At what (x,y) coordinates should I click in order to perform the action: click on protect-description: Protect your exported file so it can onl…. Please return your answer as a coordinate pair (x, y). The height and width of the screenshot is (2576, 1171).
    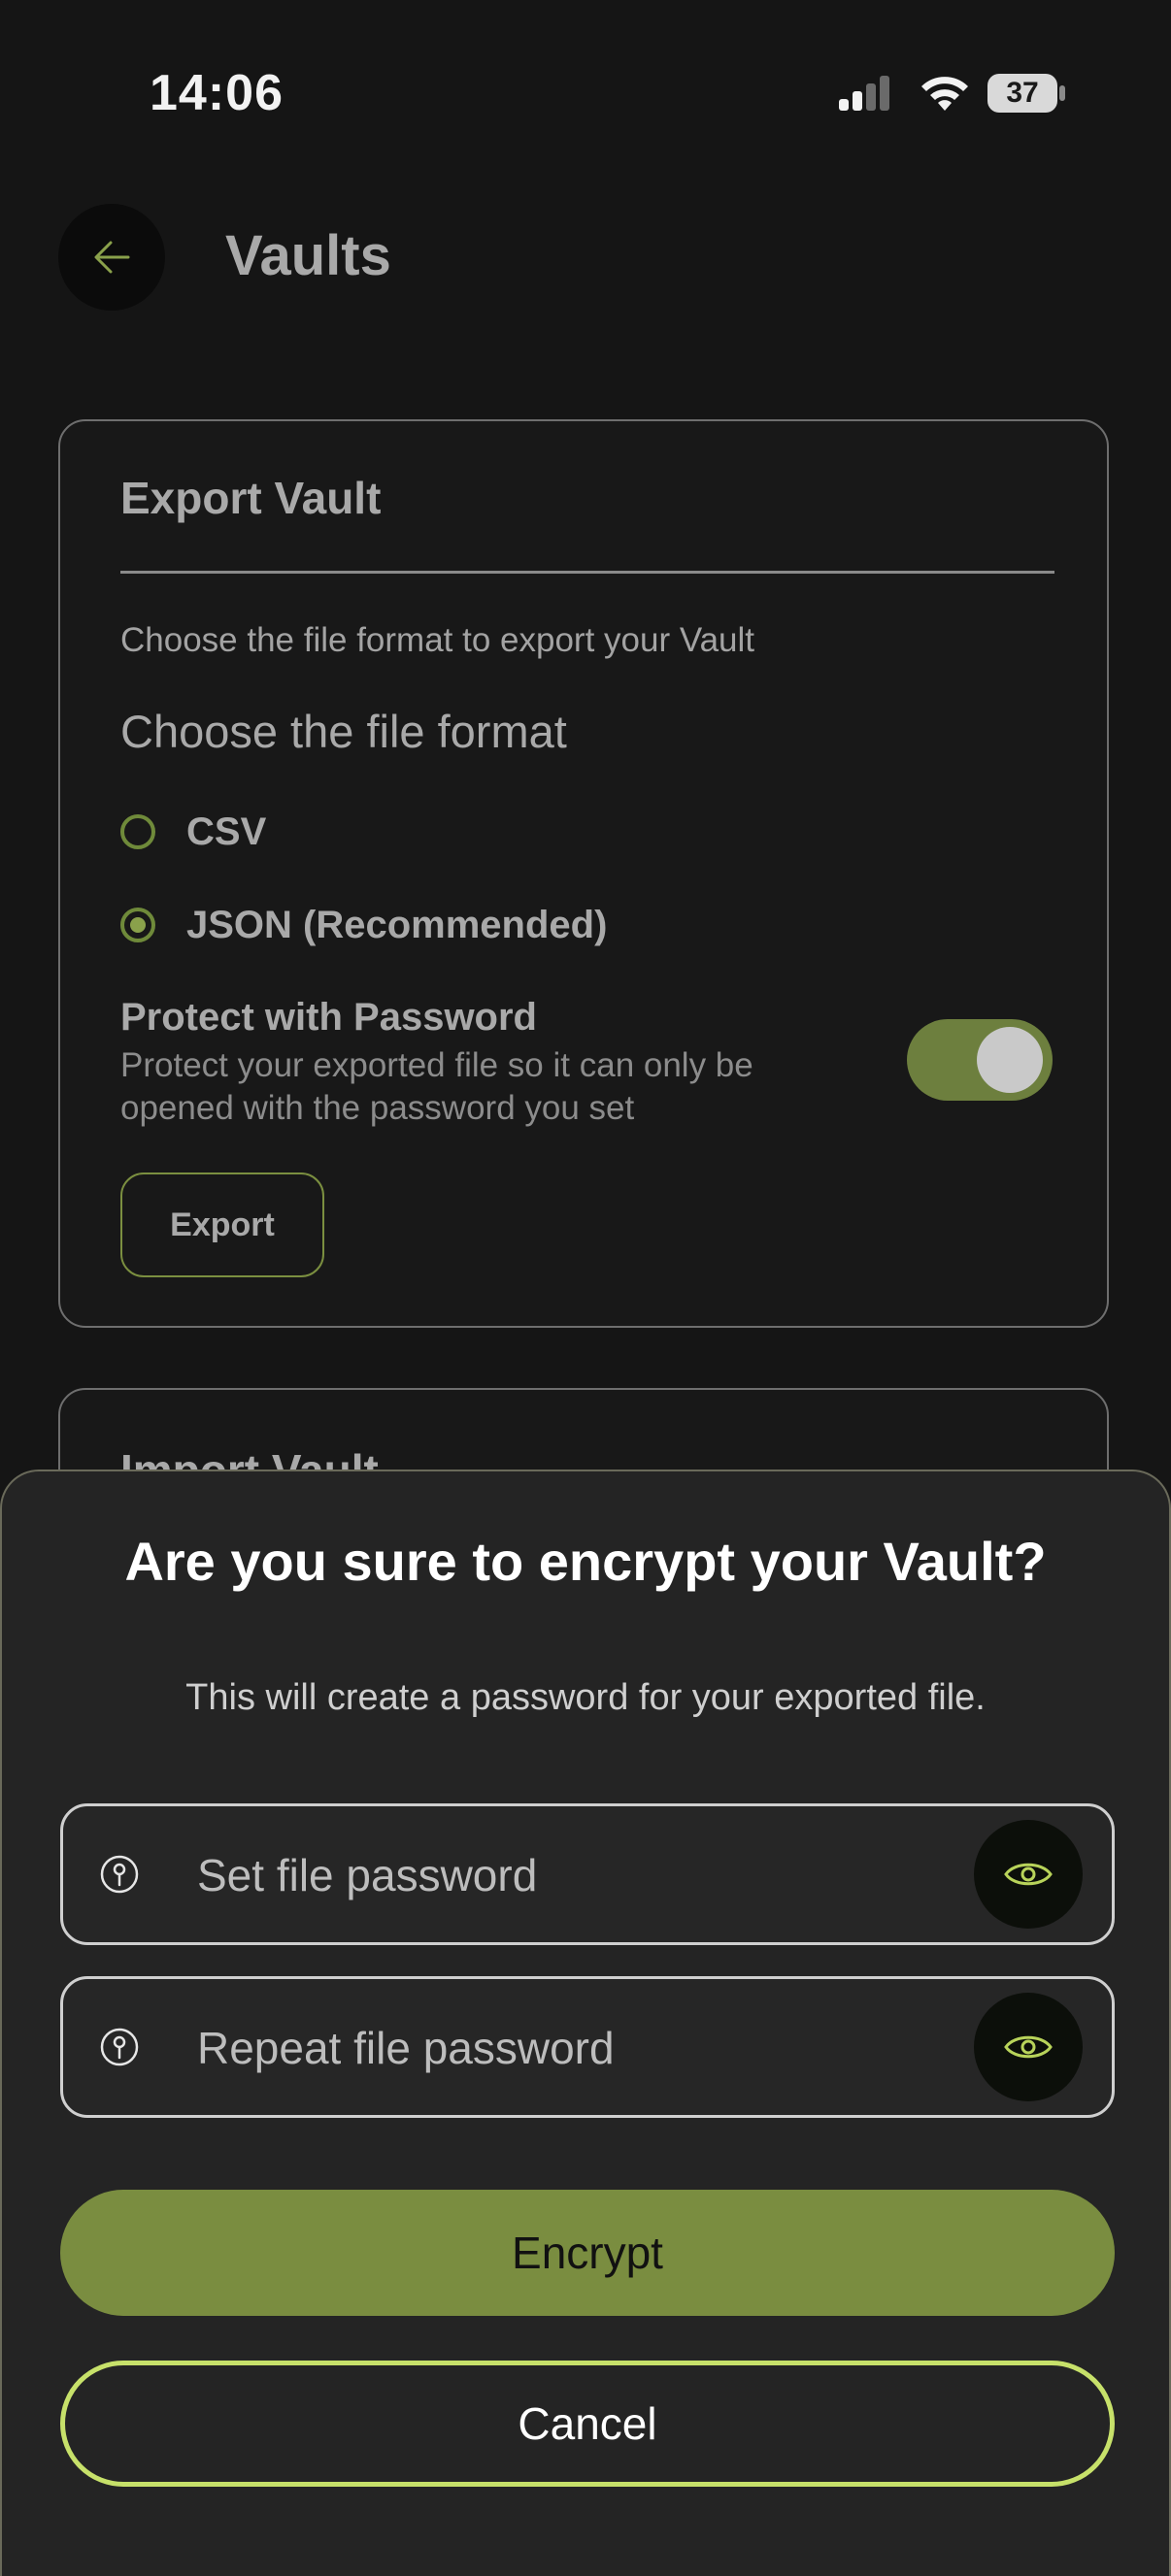
    Looking at the image, I should click on (436, 1086).